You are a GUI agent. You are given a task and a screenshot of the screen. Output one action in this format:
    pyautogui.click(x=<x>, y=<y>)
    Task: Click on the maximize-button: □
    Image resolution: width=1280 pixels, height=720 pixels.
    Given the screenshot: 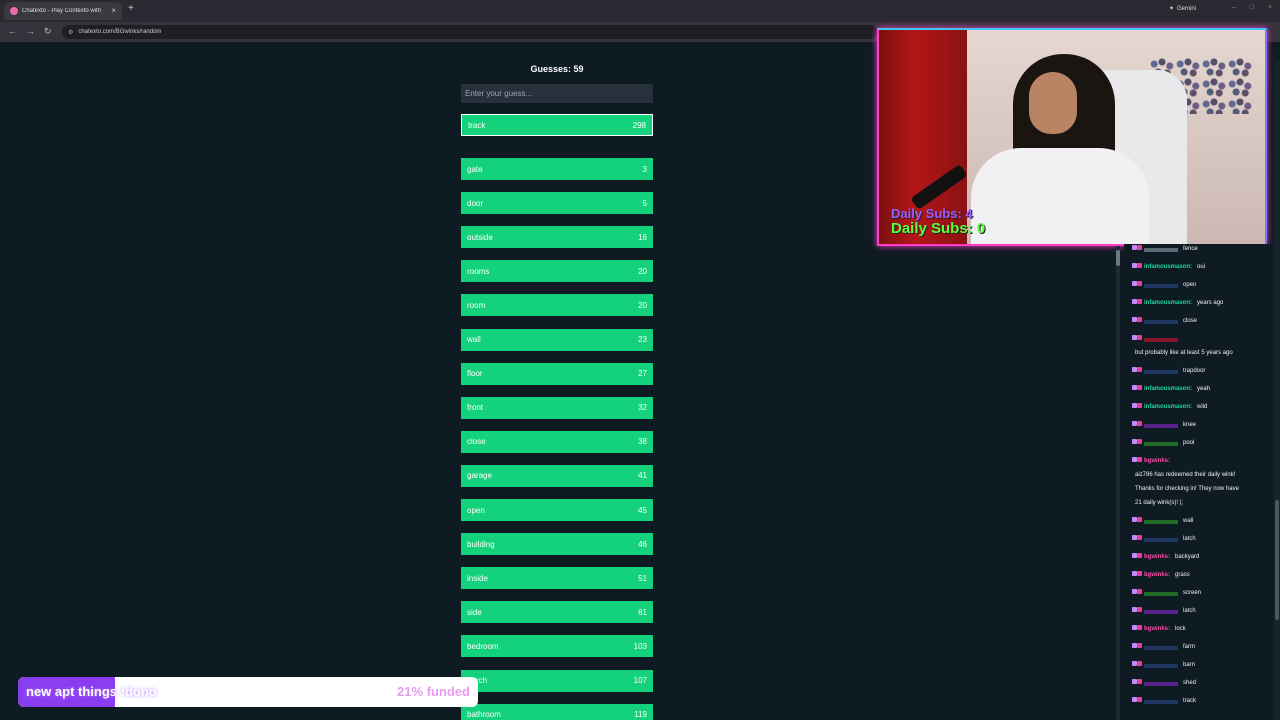 What is the action you would take?
    pyautogui.click(x=1252, y=7)
    